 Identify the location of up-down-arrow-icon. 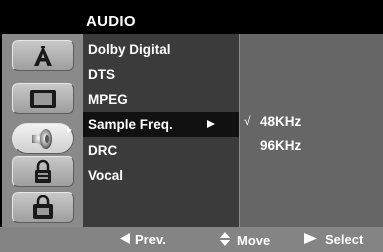
(225, 240).